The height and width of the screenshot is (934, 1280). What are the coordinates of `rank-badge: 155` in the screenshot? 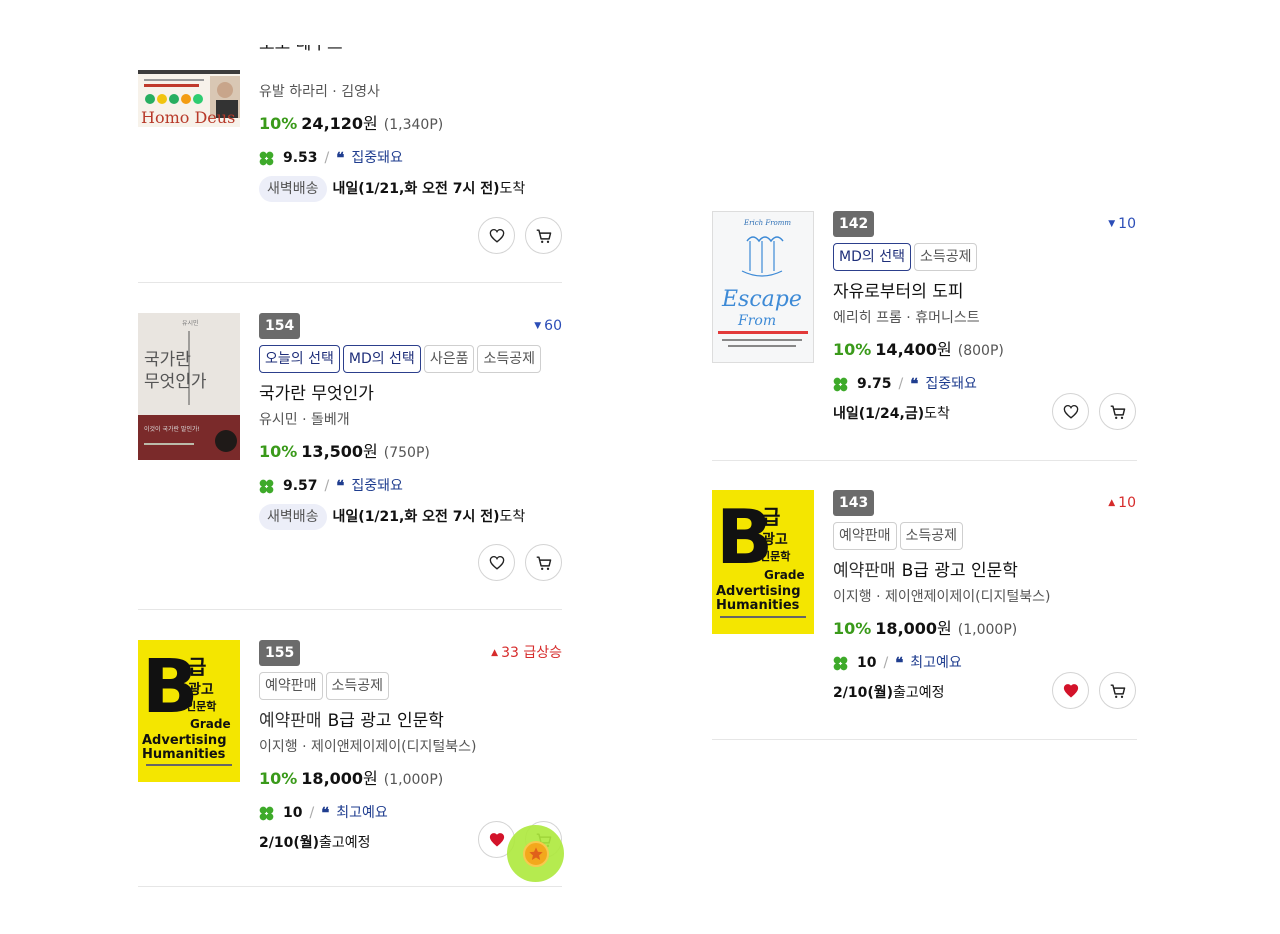 It's located at (280, 653).